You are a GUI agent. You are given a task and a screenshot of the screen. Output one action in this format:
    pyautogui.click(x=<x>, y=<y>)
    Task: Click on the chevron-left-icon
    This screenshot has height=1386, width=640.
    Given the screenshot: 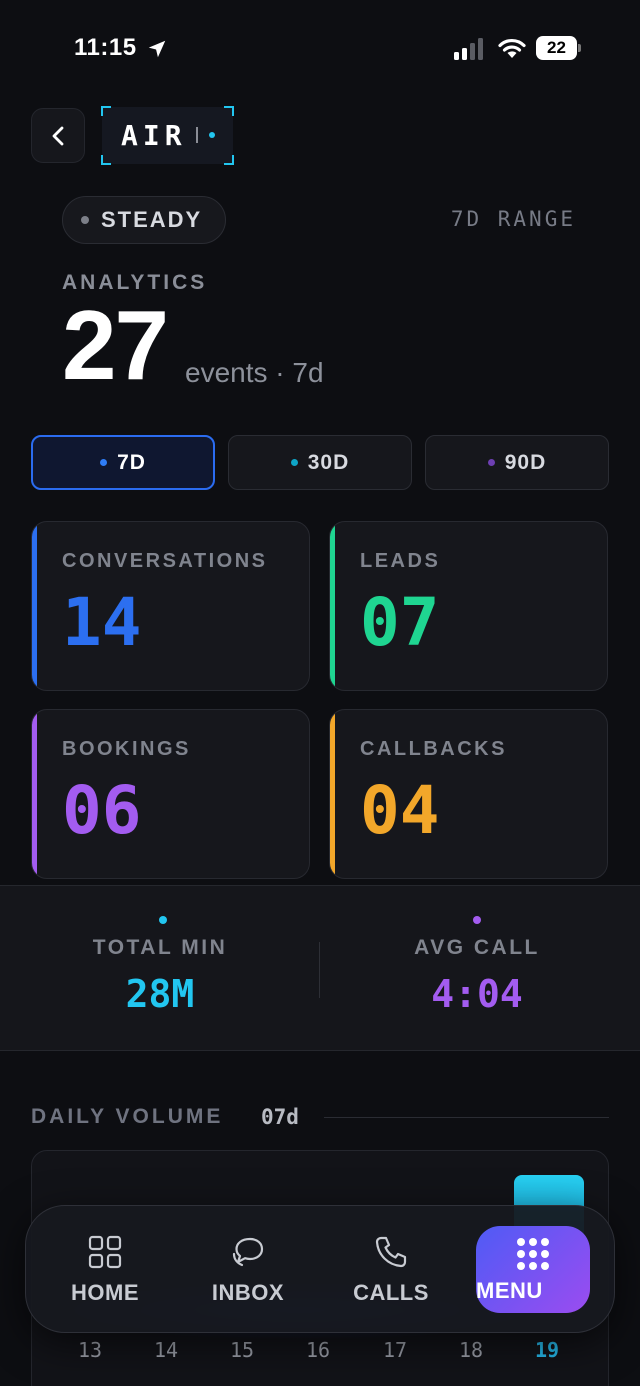 What is the action you would take?
    pyautogui.click(x=58, y=135)
    